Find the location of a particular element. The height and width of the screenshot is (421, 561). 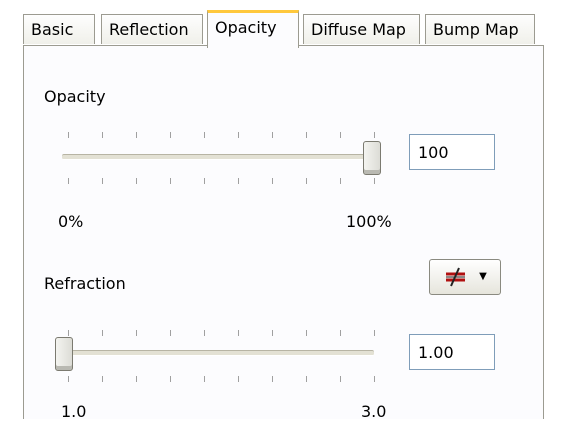

refraction-preset-button: ▼ is located at coordinates (465, 277).